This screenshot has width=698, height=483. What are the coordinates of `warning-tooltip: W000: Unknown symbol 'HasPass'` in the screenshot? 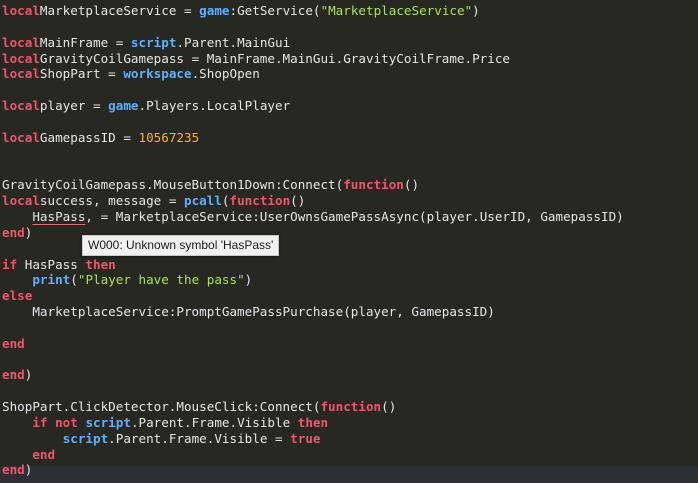 It's located at (181, 245).